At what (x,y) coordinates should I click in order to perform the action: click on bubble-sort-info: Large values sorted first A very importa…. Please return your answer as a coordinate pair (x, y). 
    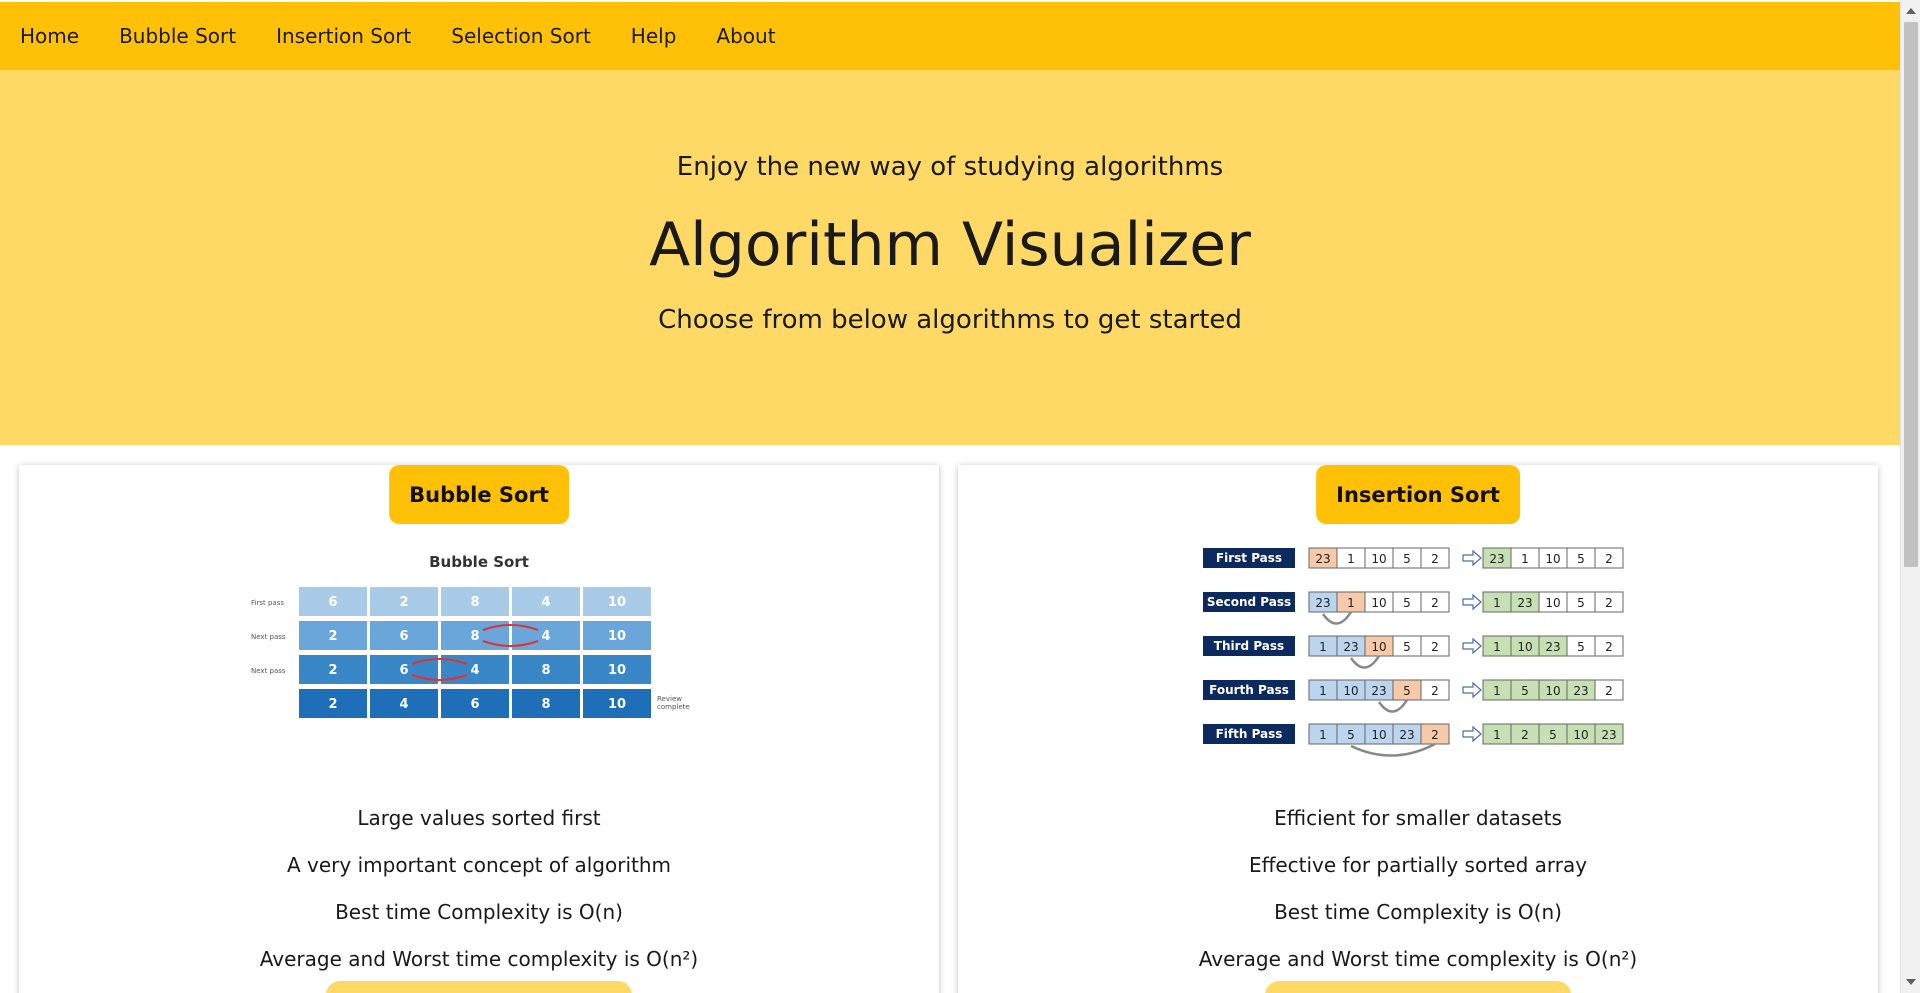
    Looking at the image, I should click on (479, 889).